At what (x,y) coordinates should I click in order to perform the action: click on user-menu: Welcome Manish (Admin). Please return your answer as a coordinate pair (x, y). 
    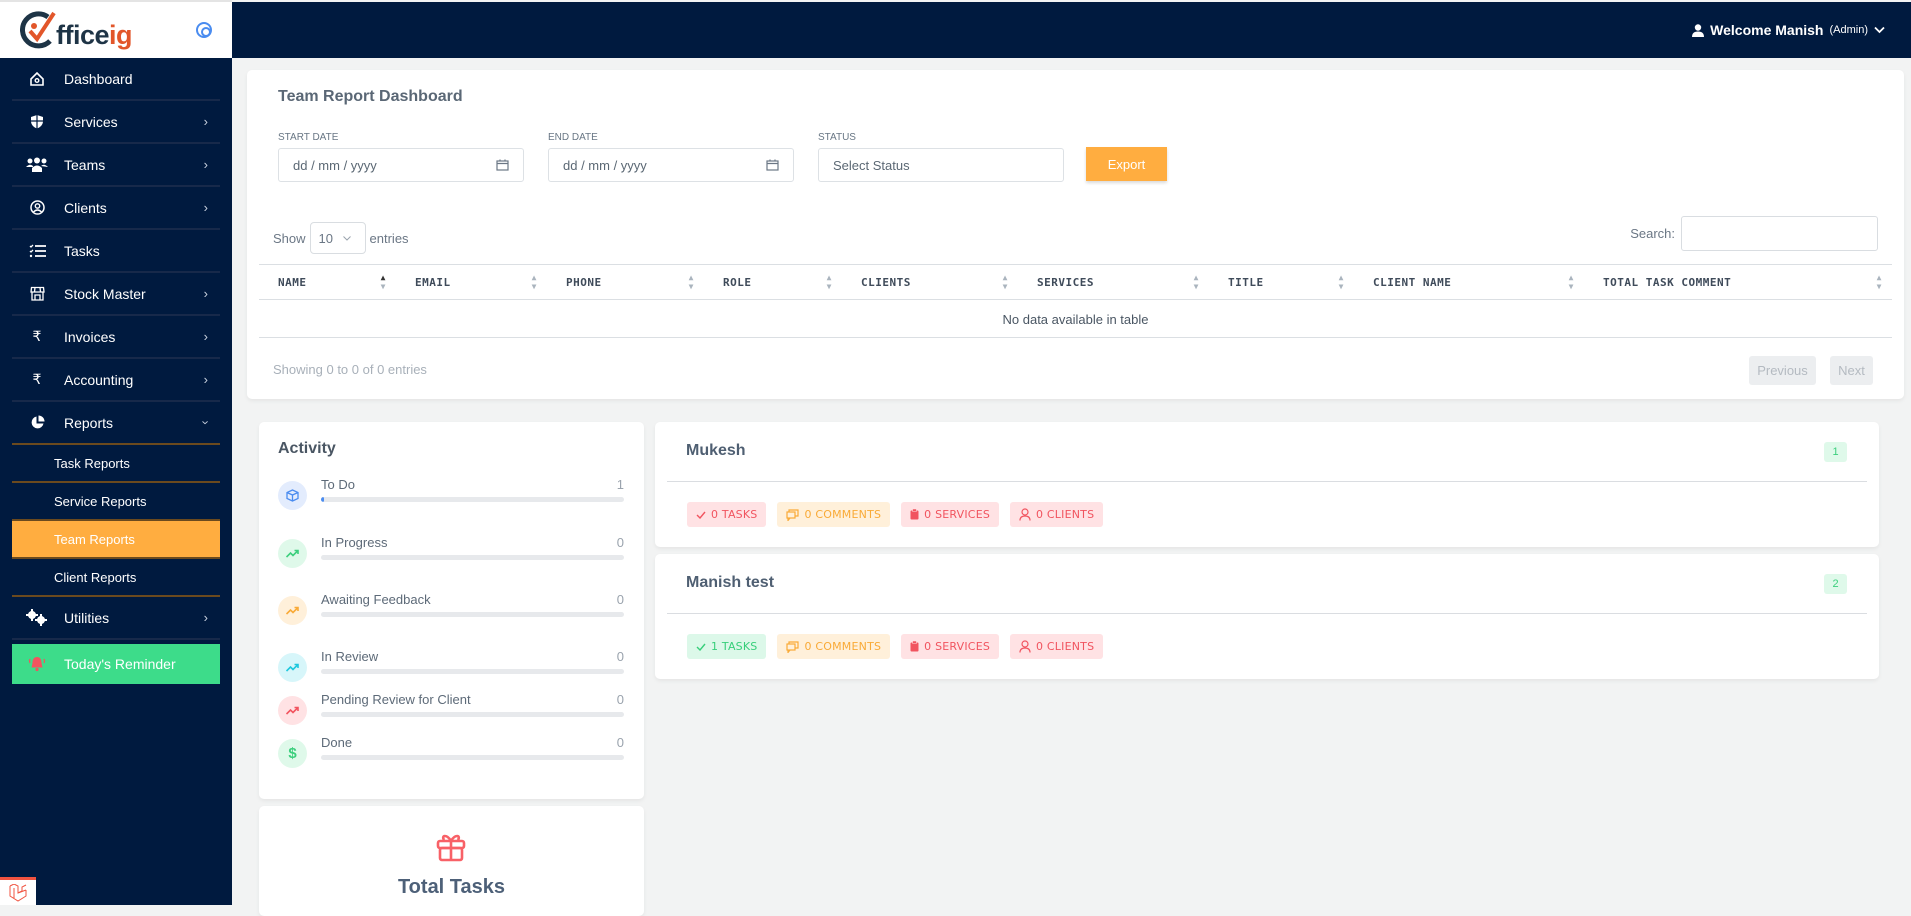
    Looking at the image, I should click on (1788, 30).